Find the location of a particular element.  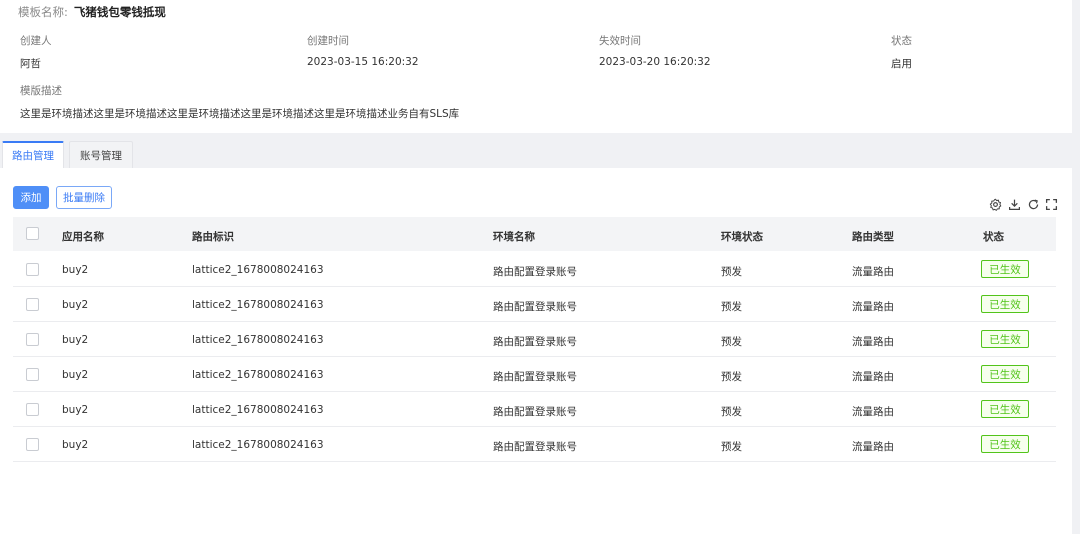

column-header-route-id: 路由标识 is located at coordinates (213, 236).